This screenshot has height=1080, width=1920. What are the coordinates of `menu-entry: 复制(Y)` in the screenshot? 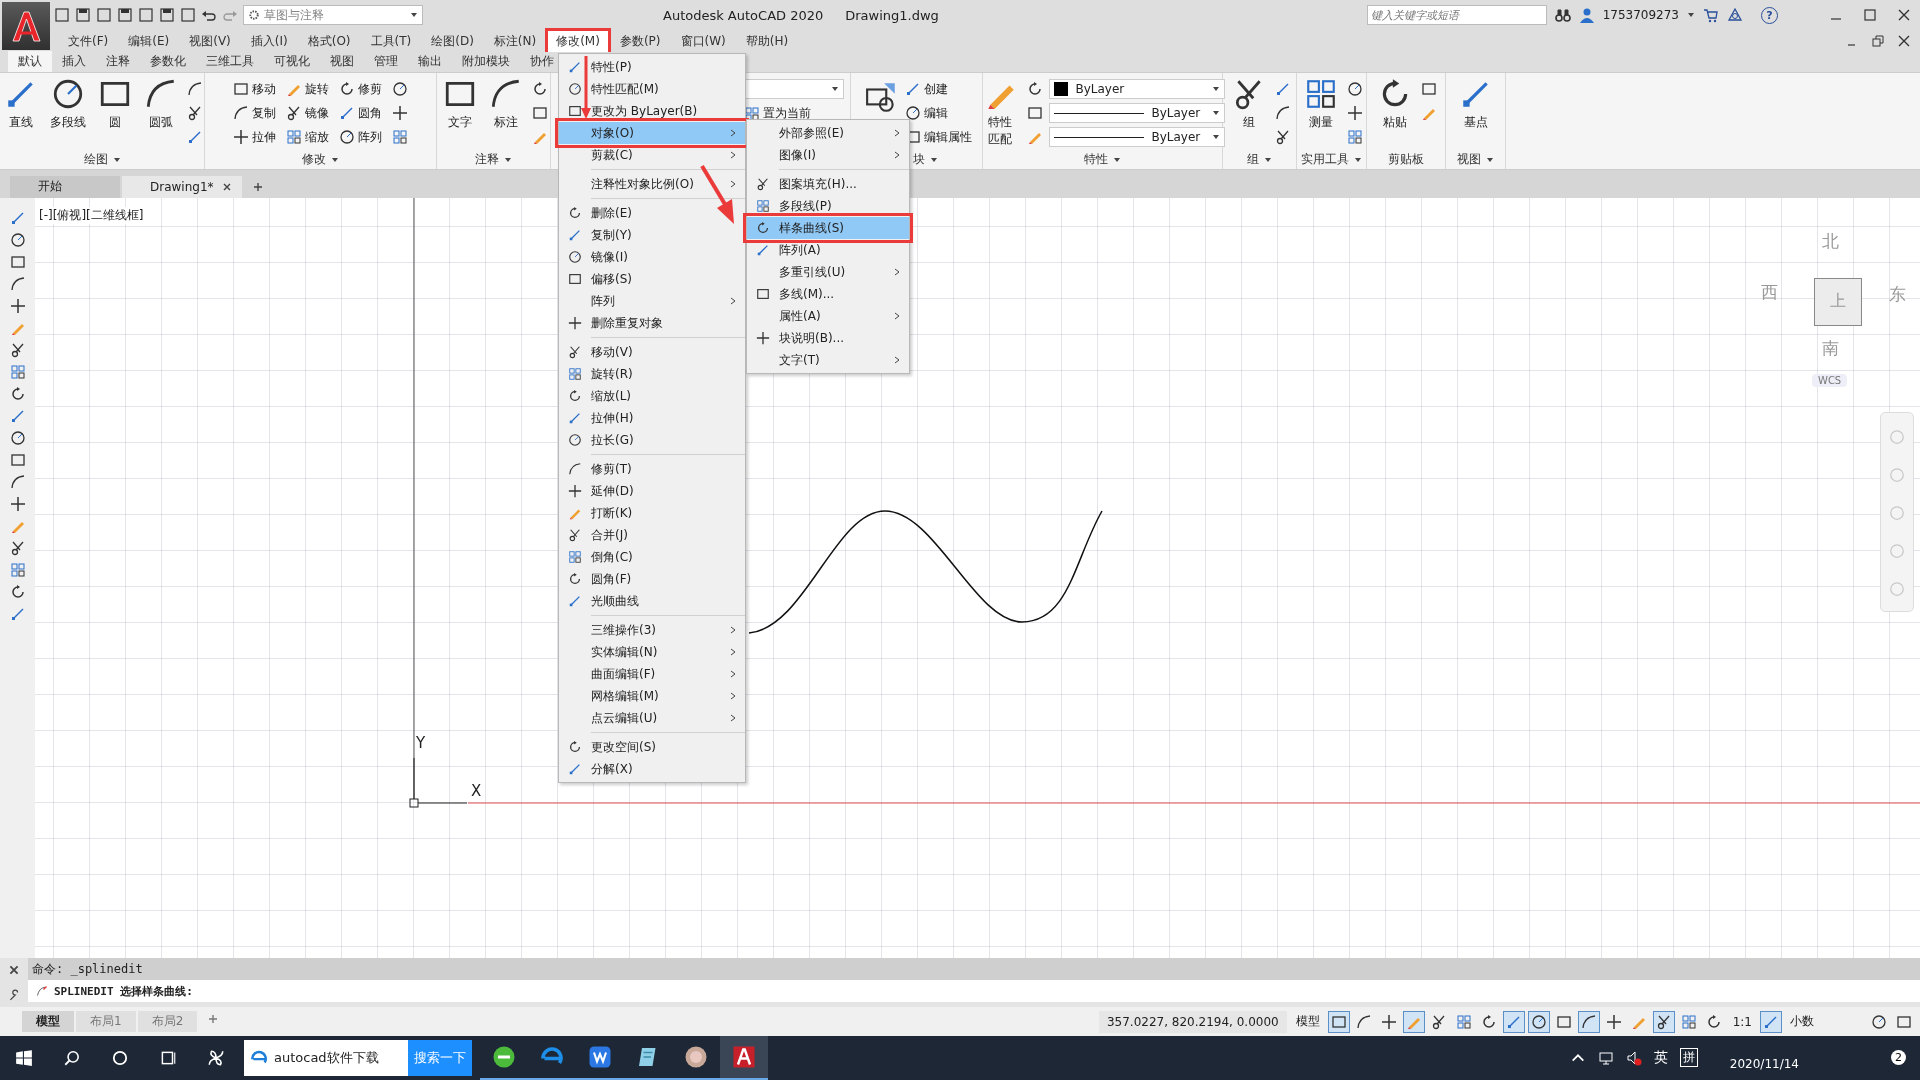 It's located at (652, 235).